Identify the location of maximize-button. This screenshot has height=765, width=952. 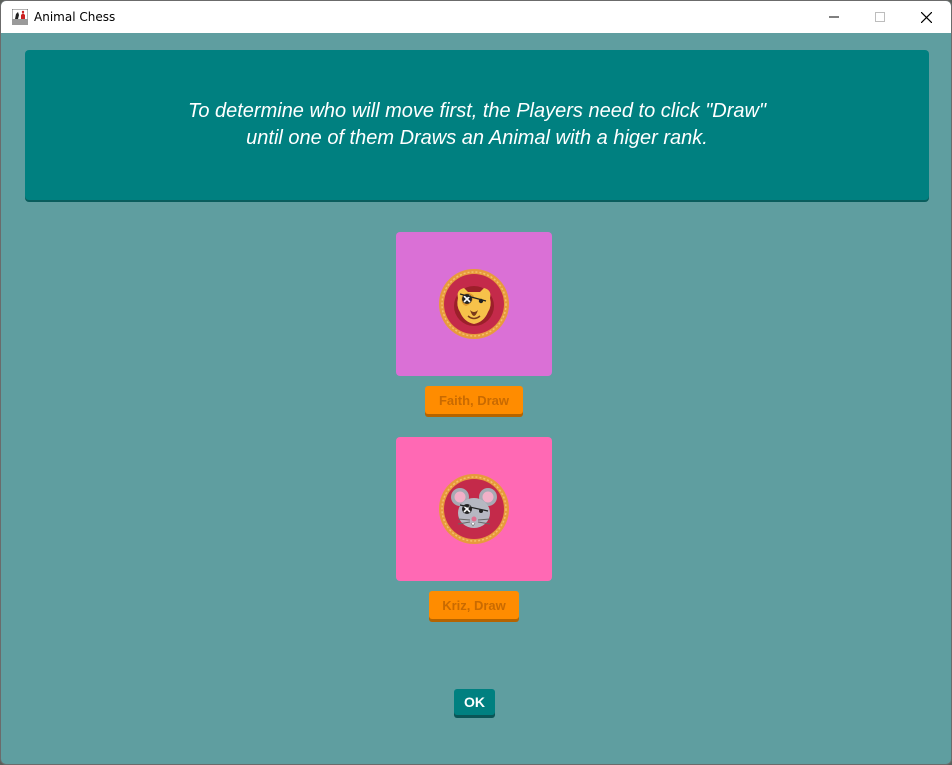
(880, 17).